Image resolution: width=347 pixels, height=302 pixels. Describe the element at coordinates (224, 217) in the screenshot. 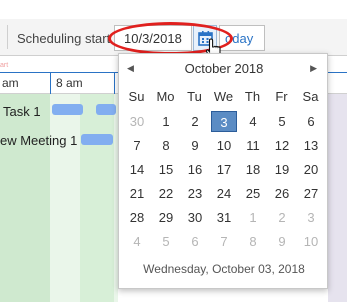

I see `day-cell: 31` at that location.